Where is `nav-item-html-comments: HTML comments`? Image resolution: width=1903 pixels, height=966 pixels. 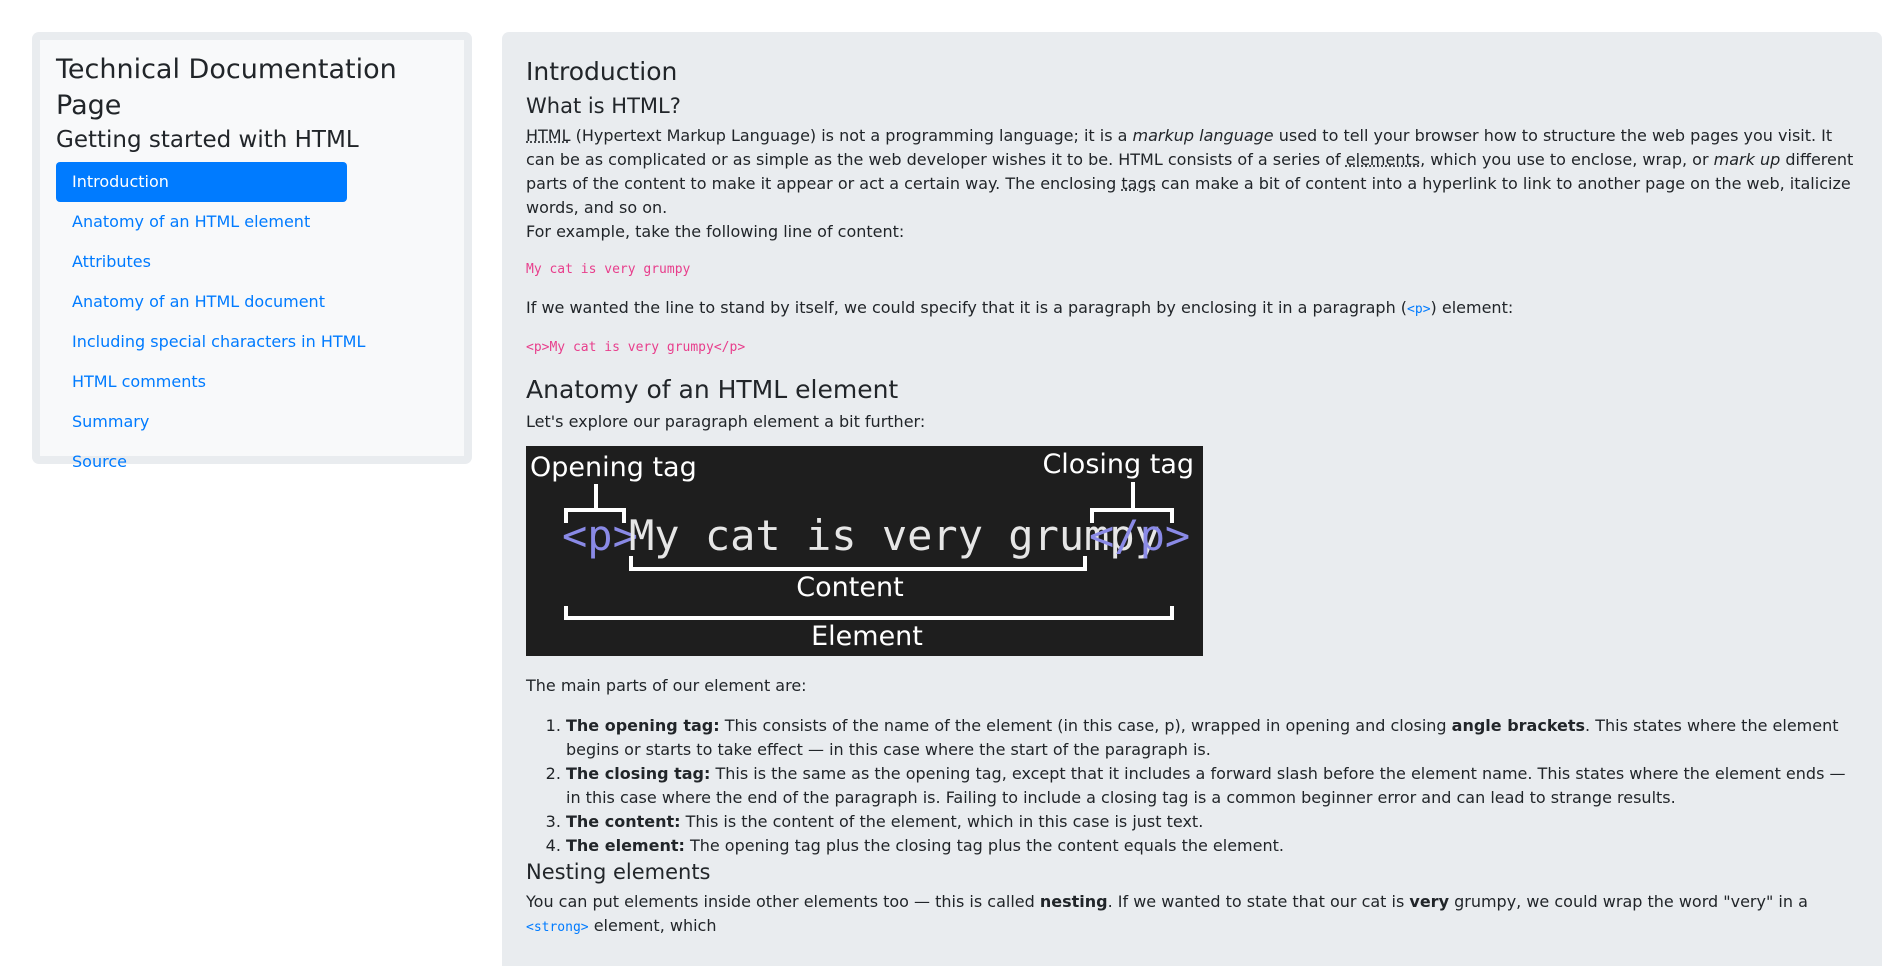 nav-item-html-comments: HTML comments is located at coordinates (201, 382).